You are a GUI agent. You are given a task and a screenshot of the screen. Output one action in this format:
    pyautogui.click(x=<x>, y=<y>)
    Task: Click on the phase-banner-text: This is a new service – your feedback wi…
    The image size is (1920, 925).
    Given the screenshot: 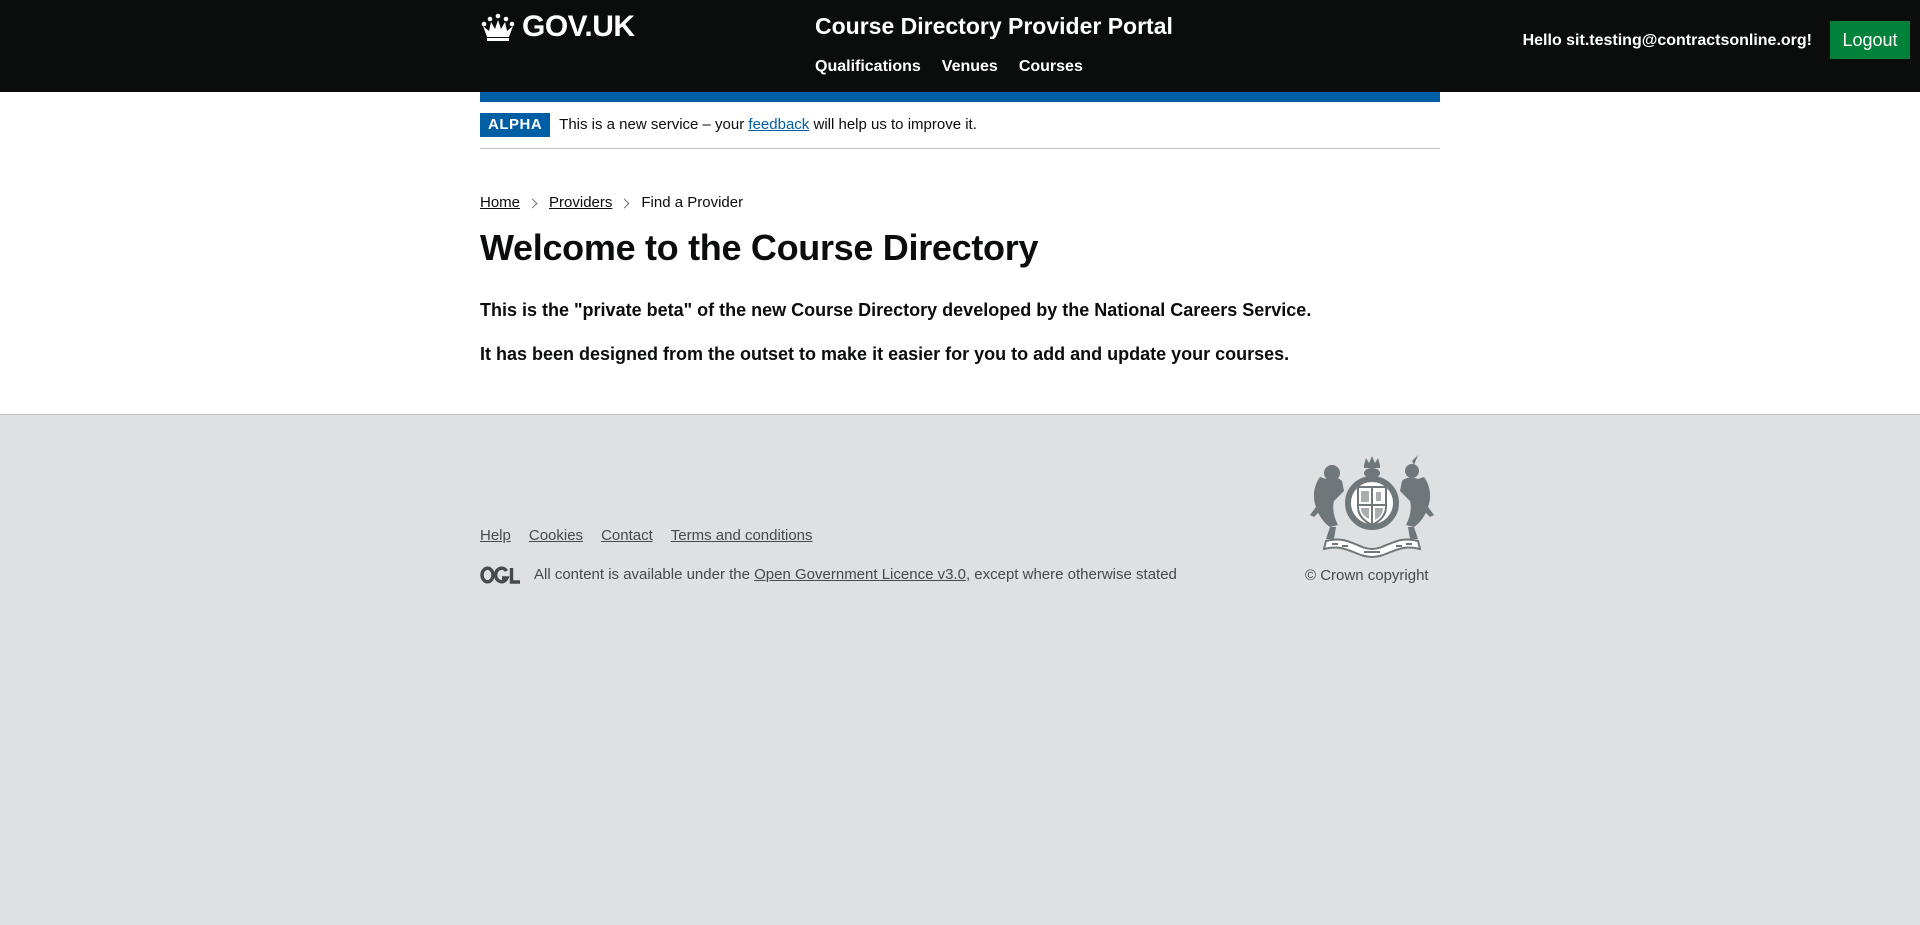 What is the action you would take?
    pyautogui.click(x=768, y=125)
    